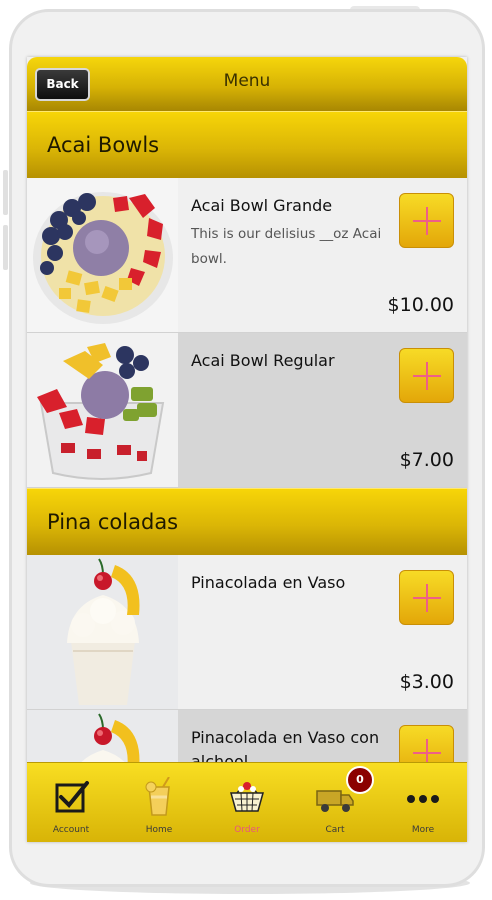 The width and height of the screenshot is (492, 900). Describe the element at coordinates (426, 460) in the screenshot. I see `item-price: $7.00` at that location.